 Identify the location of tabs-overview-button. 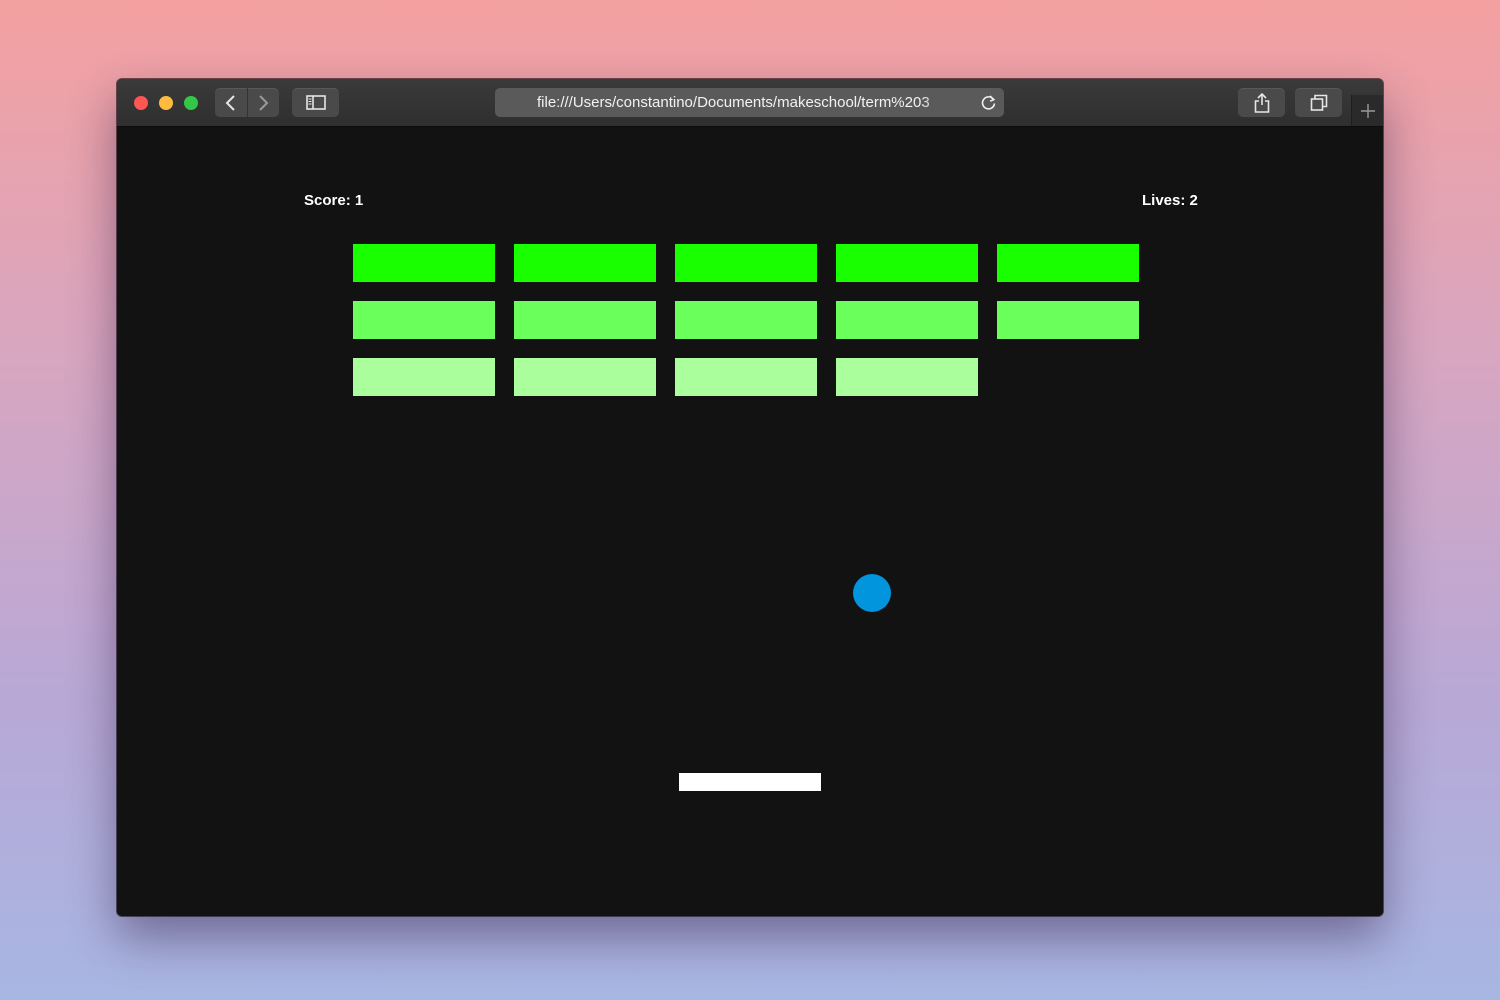
(1318, 102).